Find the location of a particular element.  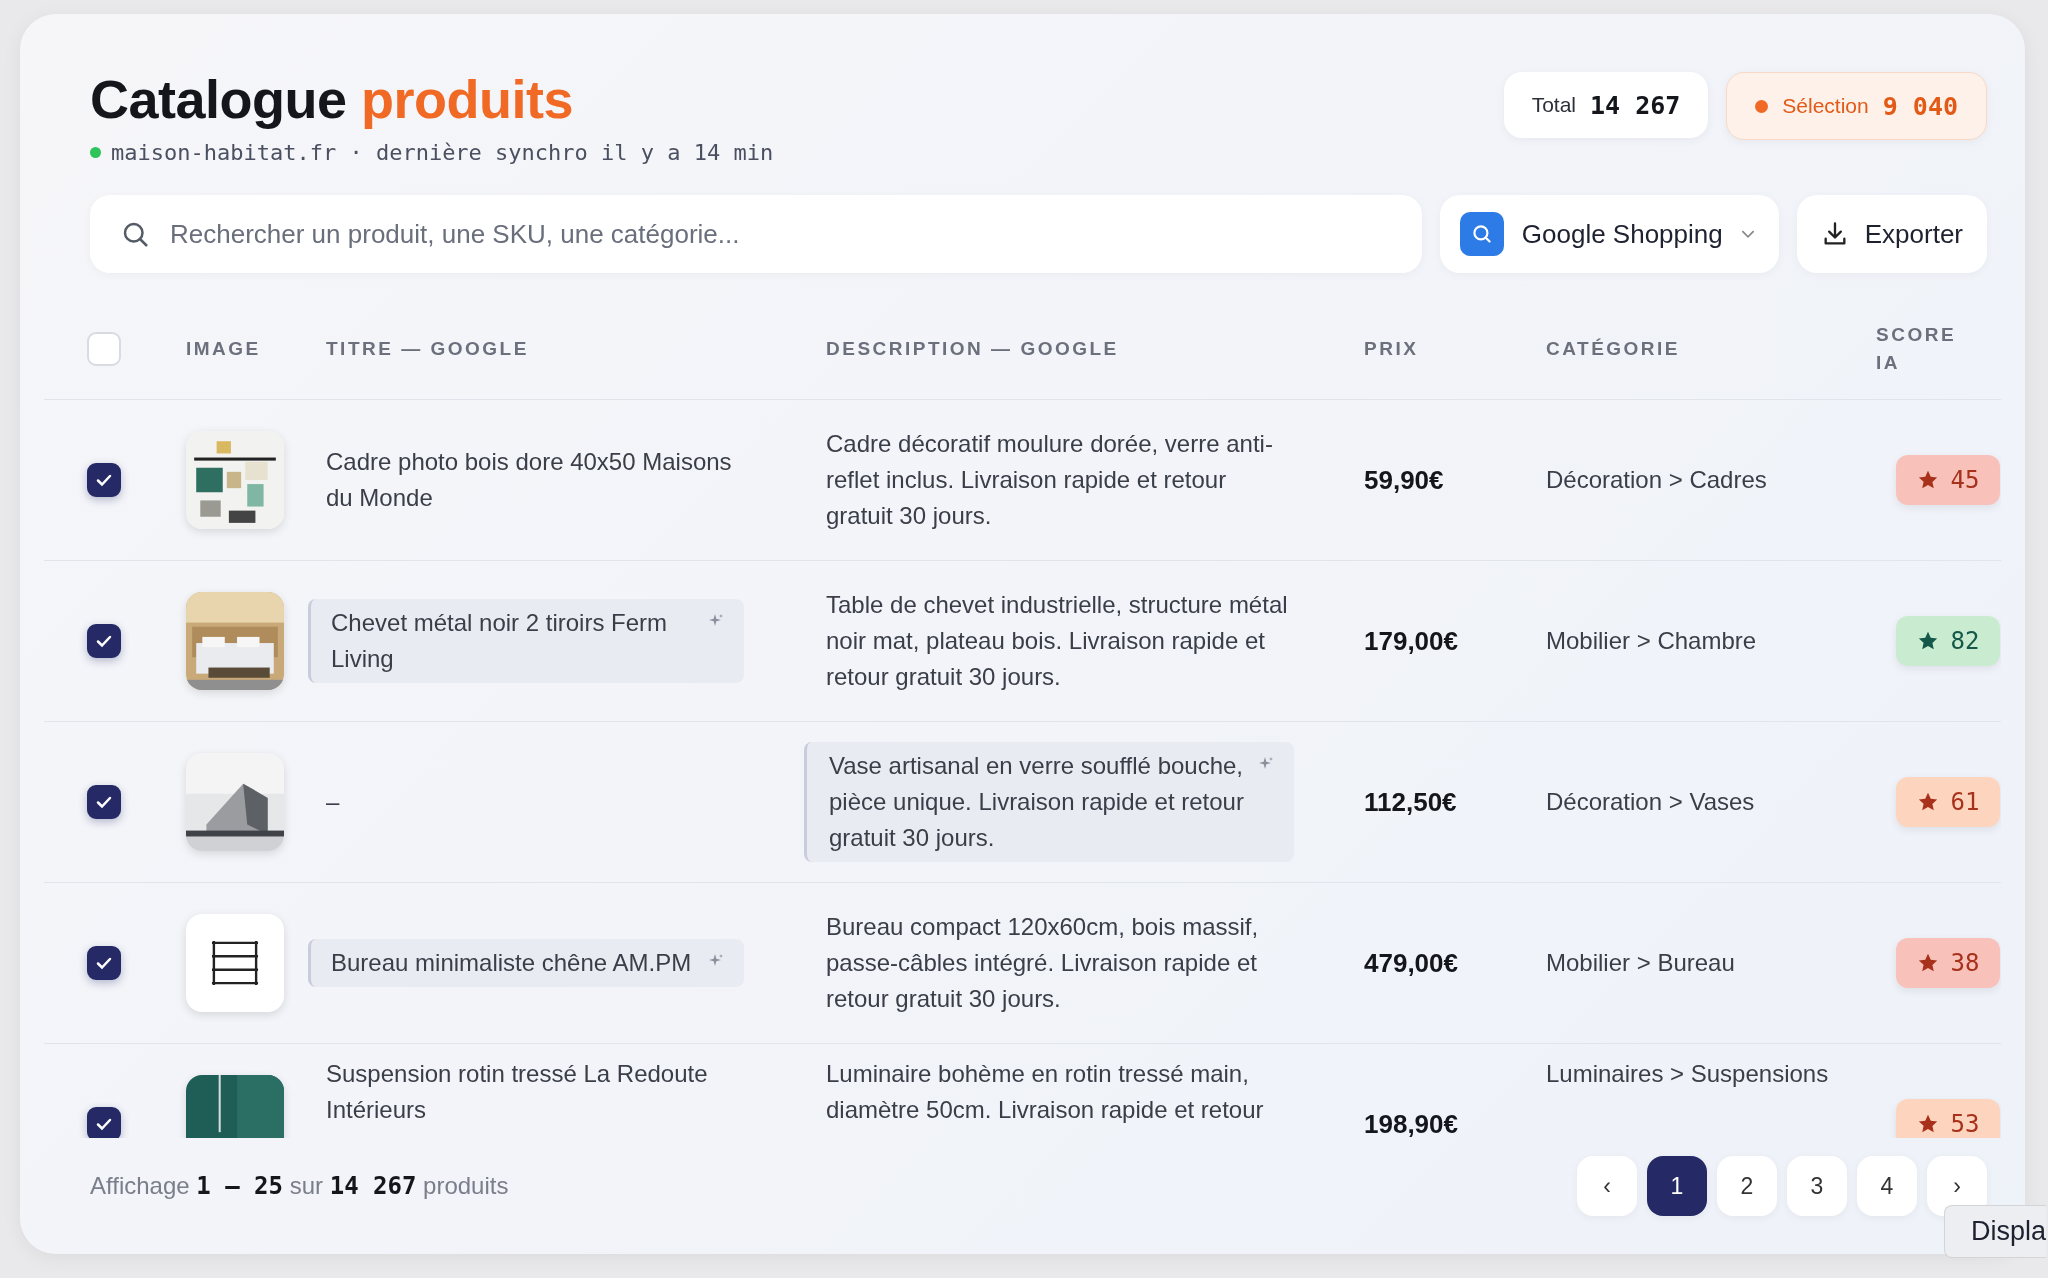

product-title: – is located at coordinates (333, 802).